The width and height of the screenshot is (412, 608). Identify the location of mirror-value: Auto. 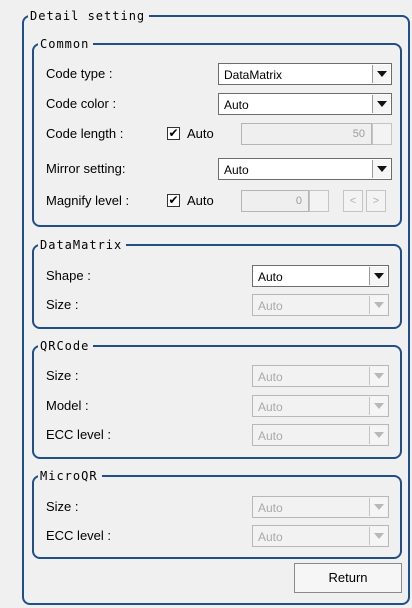
(236, 170).